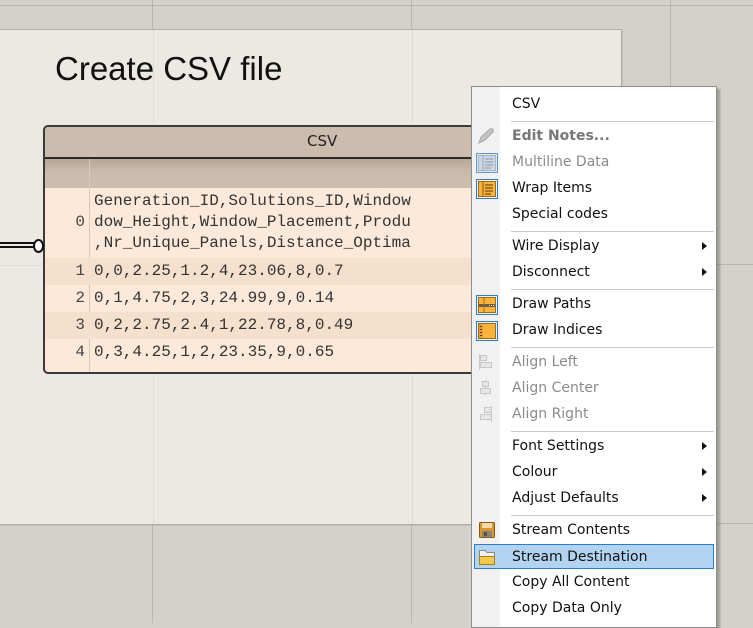 The width and height of the screenshot is (753, 628). I want to click on menu-item-label: Align Left, so click(545, 362).